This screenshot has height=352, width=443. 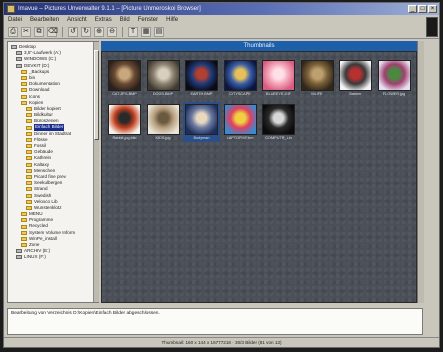 I want to click on delete-icon: ⌫, so click(x=52, y=31).